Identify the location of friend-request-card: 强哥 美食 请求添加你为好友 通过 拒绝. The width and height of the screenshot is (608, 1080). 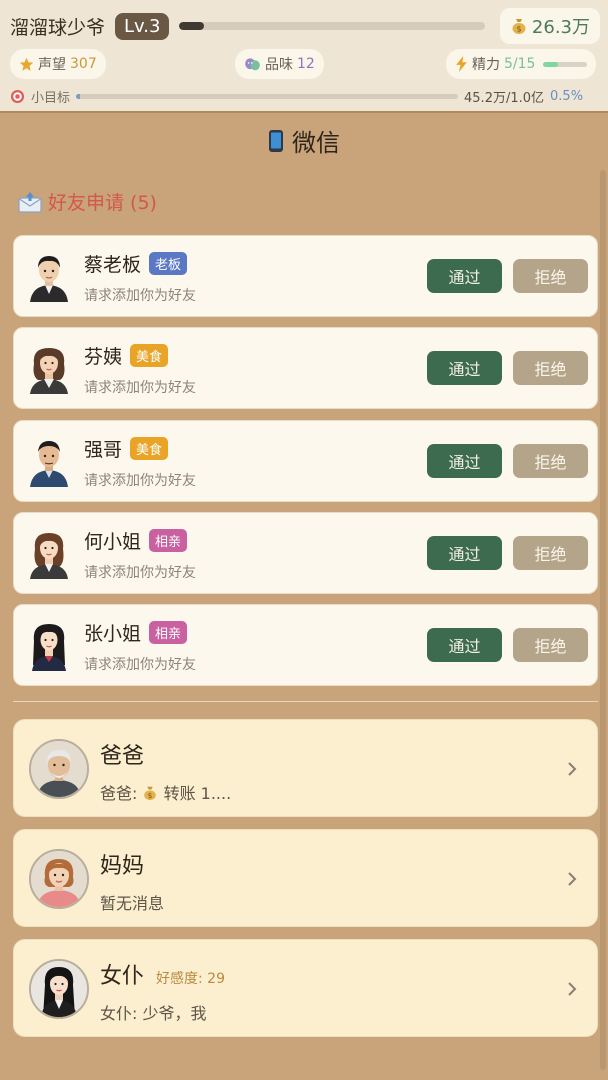
(305, 461).